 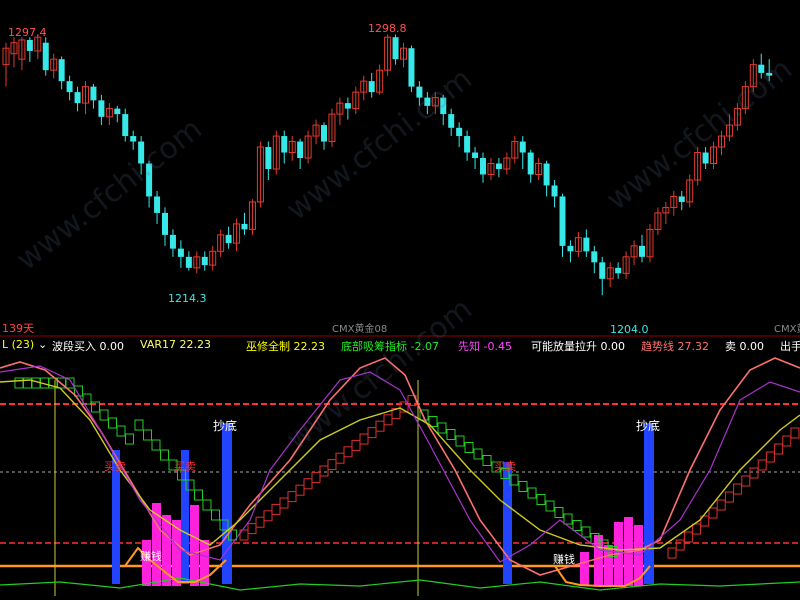 I want to click on low-label-left: 1214.3, so click(x=187, y=298).